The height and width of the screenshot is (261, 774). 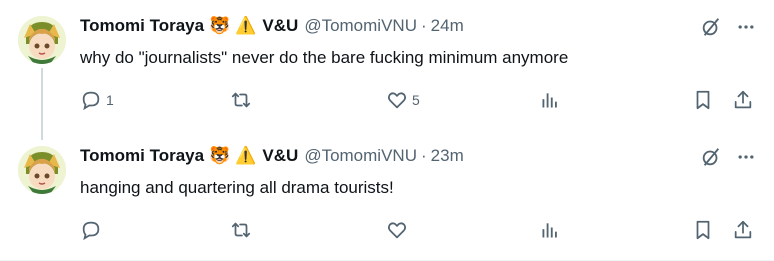 I want to click on reply-button, so click(x=93, y=230).